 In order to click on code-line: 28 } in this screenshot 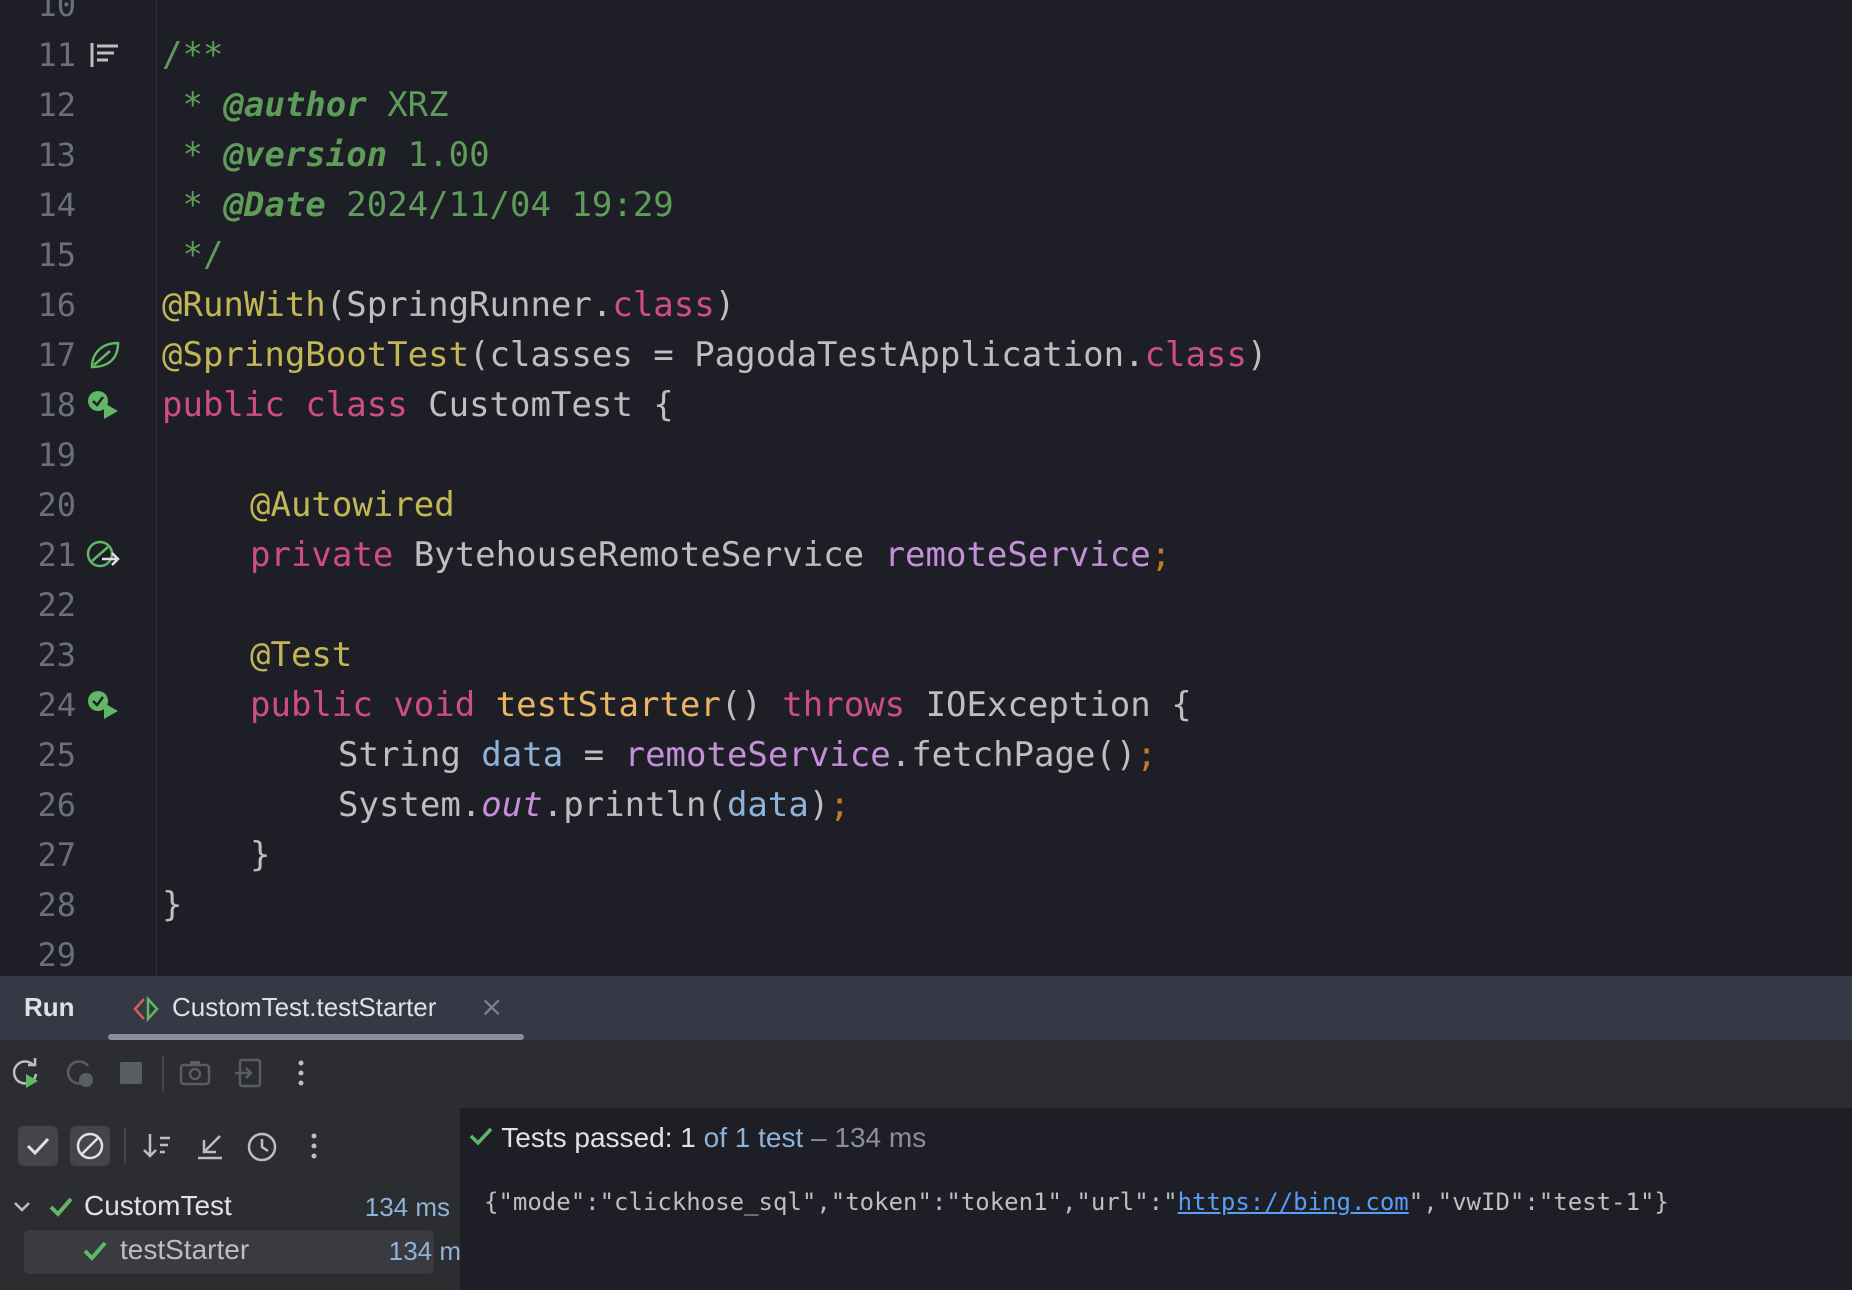, I will do `click(926, 905)`.